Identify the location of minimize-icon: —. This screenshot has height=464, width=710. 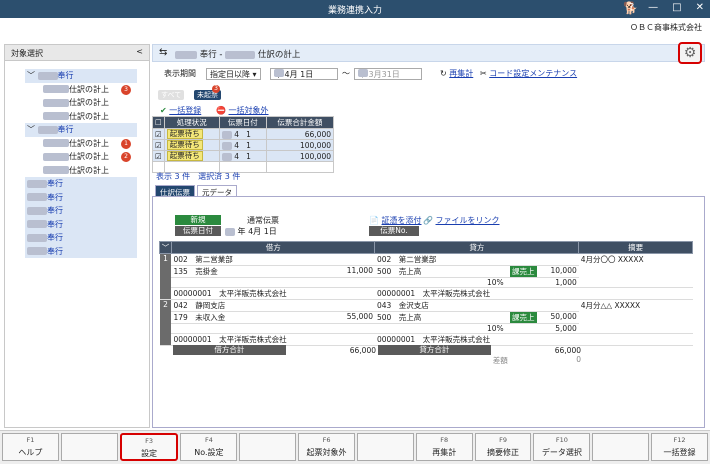
(653, 7).